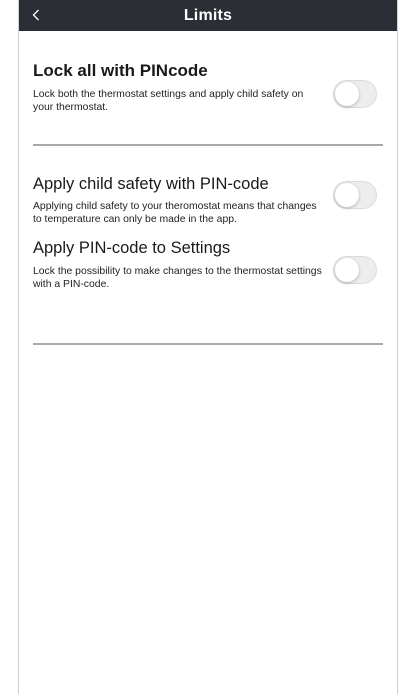 Image resolution: width=400 pixels, height=694 pixels. I want to click on child-safety-toggle, so click(355, 195).